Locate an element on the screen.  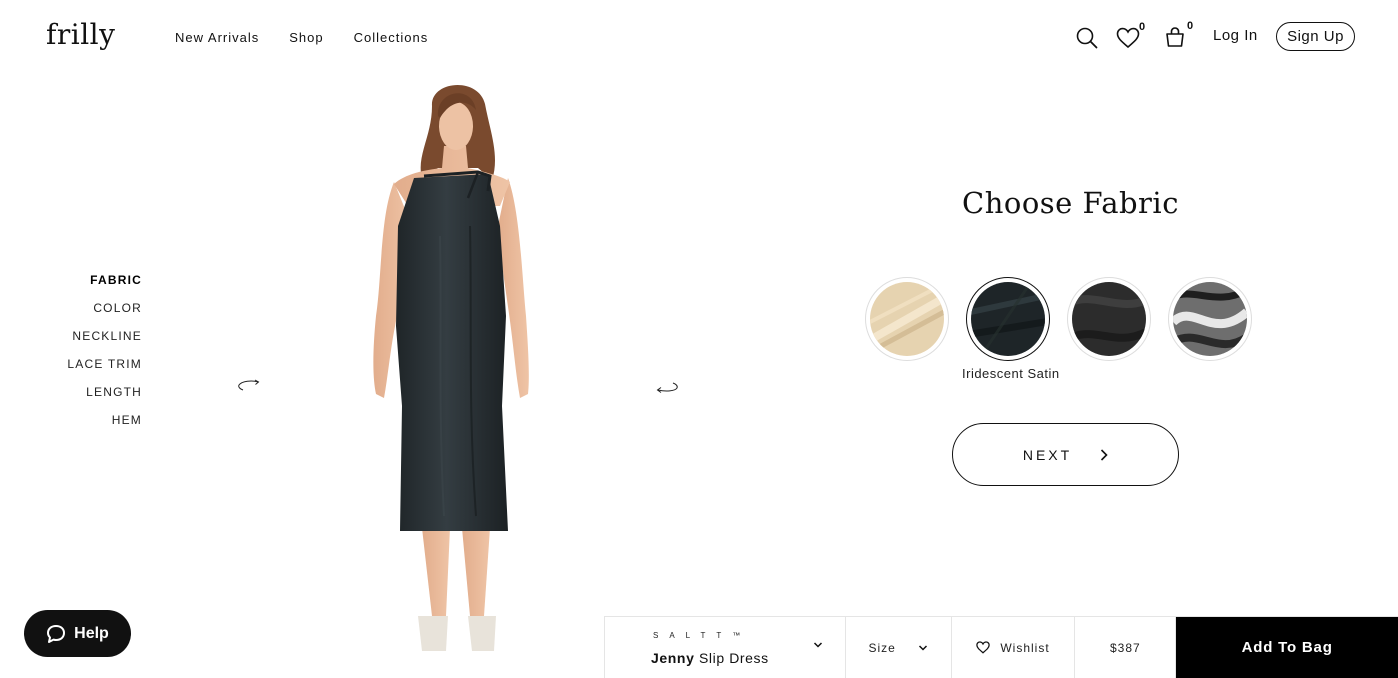
chevron-right-icon is located at coordinates (1104, 454).